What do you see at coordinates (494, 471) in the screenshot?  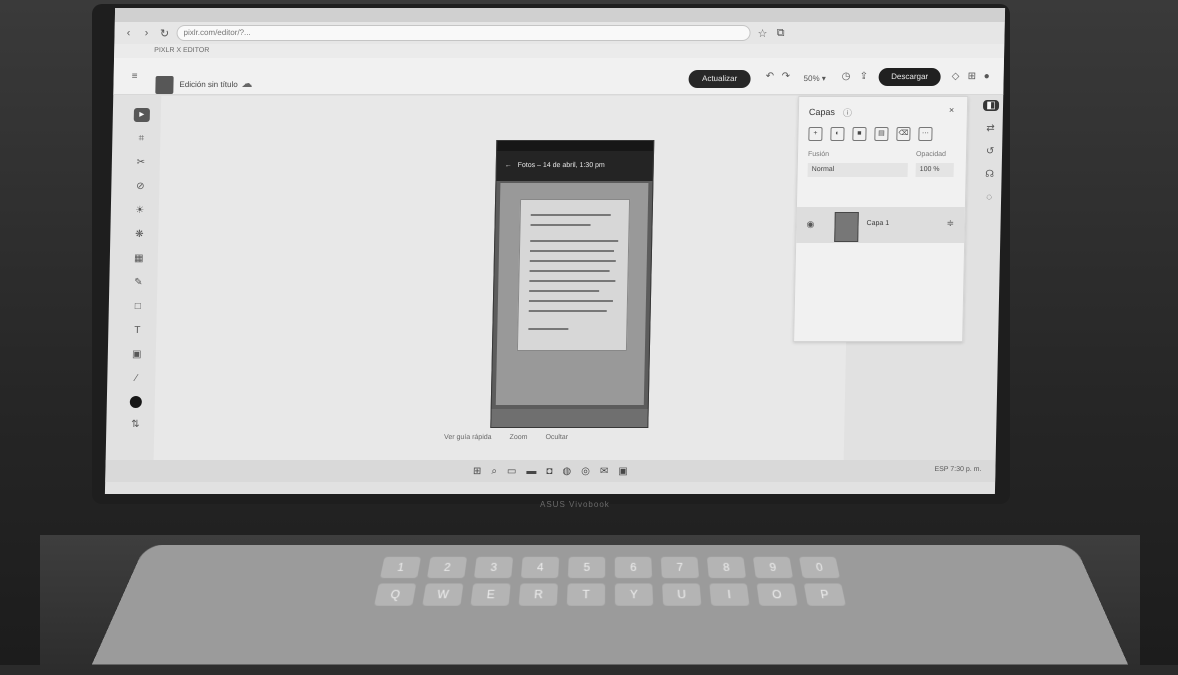 I see `search-icon: ⌕` at bounding box center [494, 471].